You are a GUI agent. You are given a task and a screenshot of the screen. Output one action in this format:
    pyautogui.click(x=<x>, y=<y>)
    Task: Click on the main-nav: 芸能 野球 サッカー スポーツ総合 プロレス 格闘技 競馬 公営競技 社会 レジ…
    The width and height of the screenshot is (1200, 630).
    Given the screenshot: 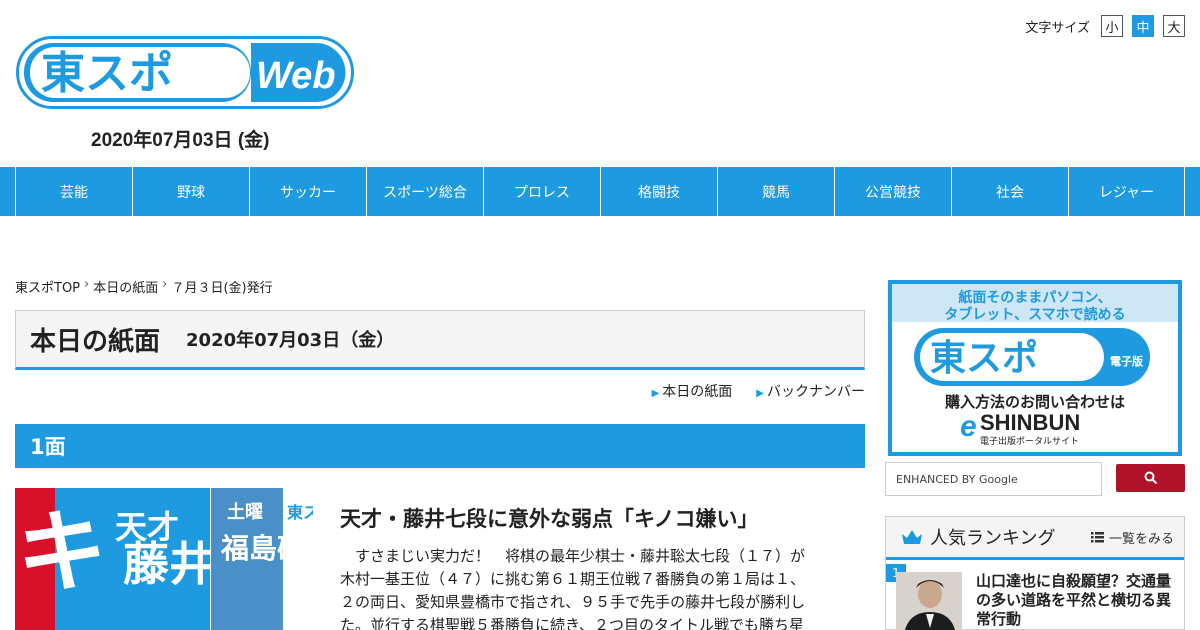 What is the action you would take?
    pyautogui.click(x=600, y=191)
    